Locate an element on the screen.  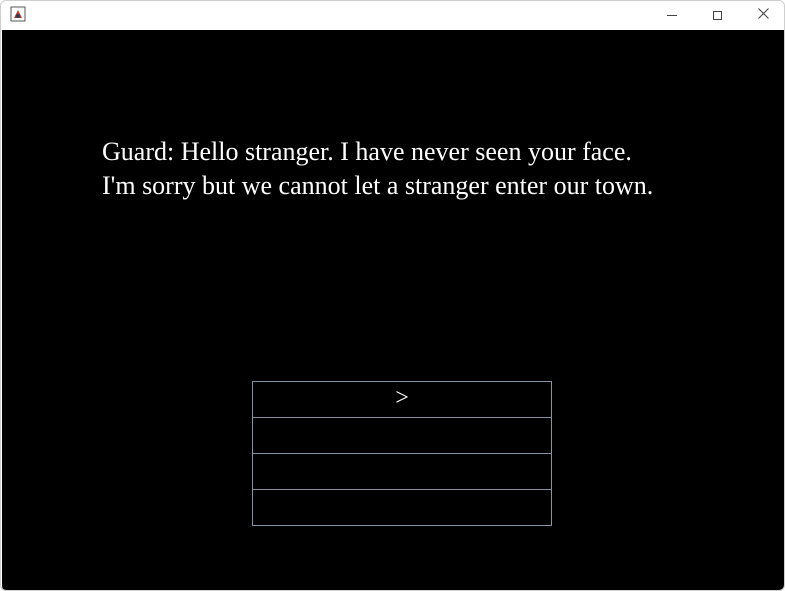
maximize-button is located at coordinates (717, 15).